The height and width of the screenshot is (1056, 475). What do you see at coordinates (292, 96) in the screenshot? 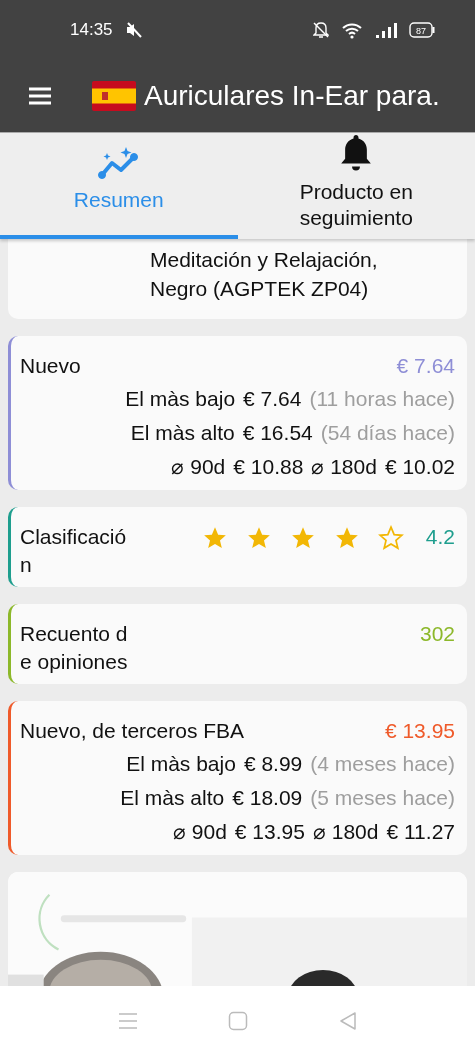
I see `app-title: Auriculares In-Ear para.` at bounding box center [292, 96].